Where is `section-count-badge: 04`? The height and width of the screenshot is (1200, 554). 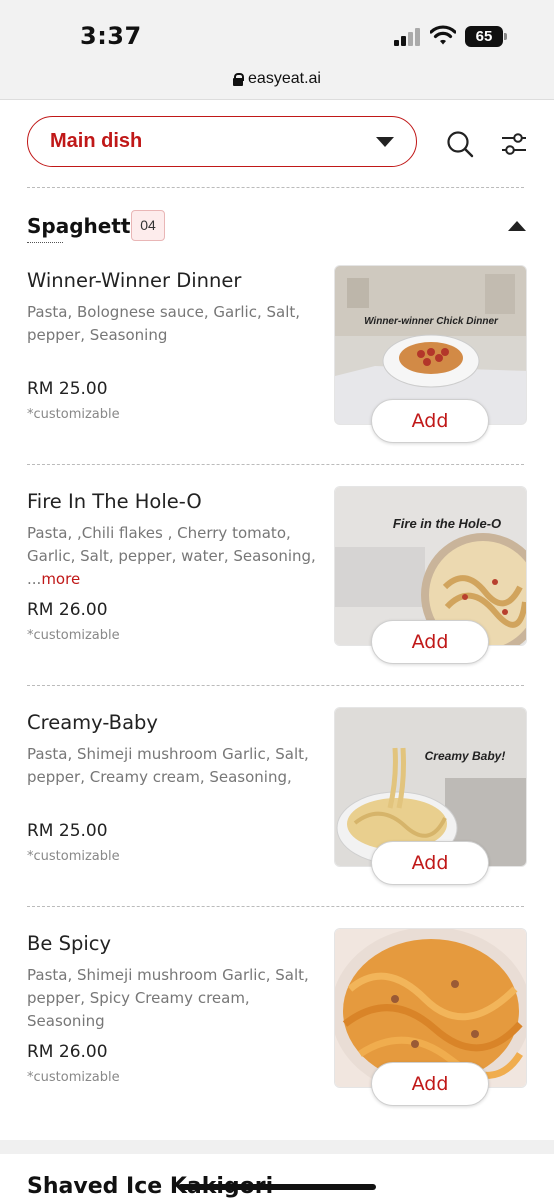 section-count-badge: 04 is located at coordinates (148, 225).